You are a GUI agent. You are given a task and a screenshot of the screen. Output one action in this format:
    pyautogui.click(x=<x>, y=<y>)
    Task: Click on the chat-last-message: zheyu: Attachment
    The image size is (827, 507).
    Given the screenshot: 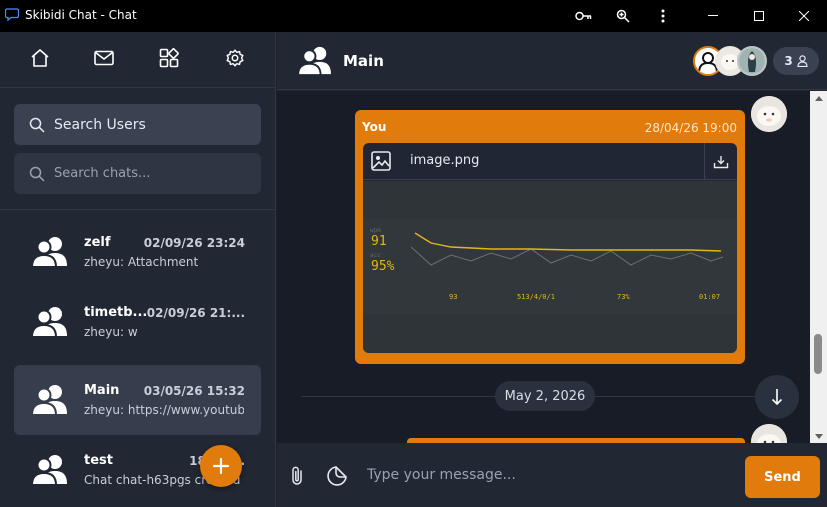 What is the action you would take?
    pyautogui.click(x=141, y=262)
    